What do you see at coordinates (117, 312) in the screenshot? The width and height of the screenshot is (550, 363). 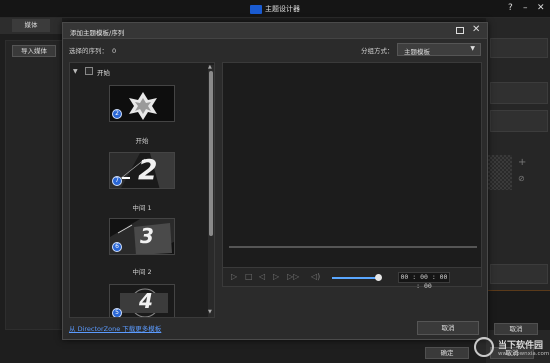 I see `template-badge: 5` at bounding box center [117, 312].